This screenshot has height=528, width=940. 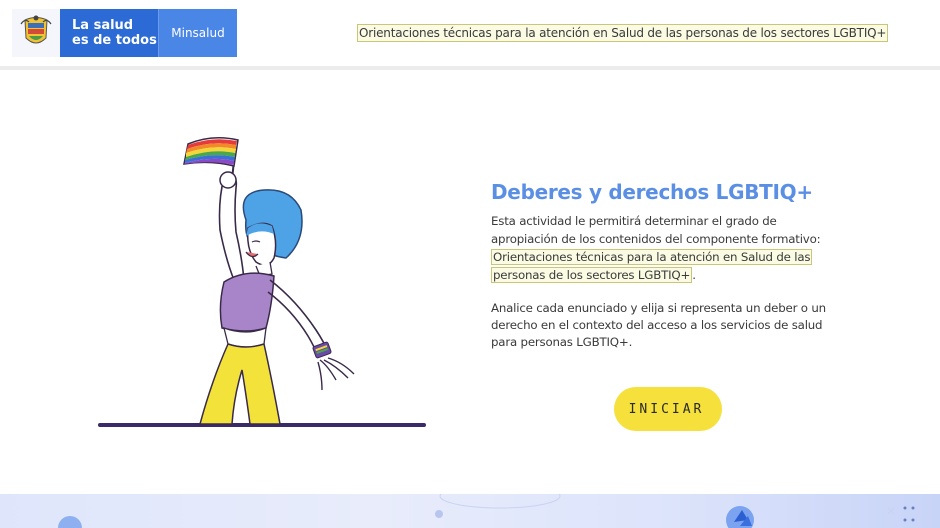 I want to click on logo-line1: La salud, so click(x=103, y=25).